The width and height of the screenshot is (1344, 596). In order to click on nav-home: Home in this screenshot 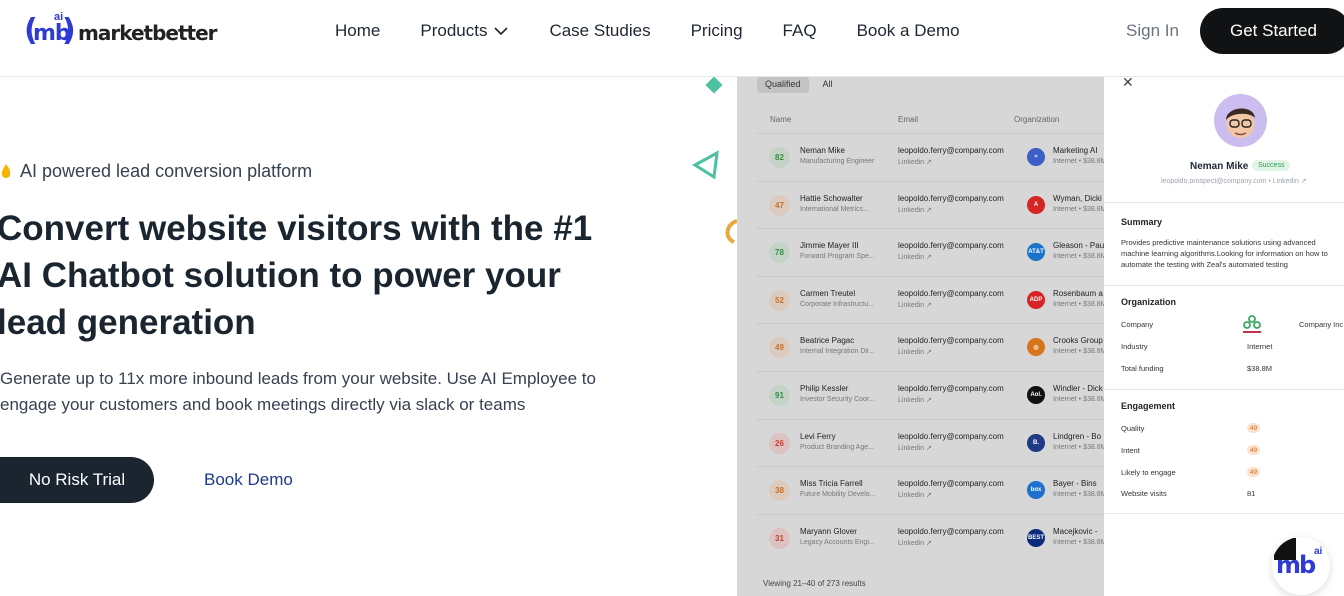, I will do `click(357, 31)`.